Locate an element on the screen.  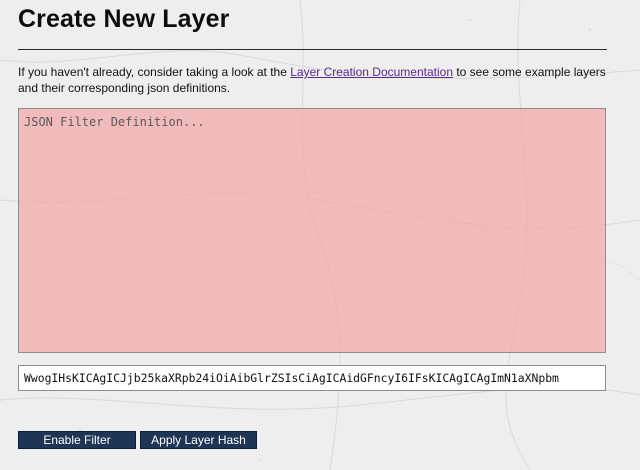
page-title: Create New Layer is located at coordinates (124, 19).